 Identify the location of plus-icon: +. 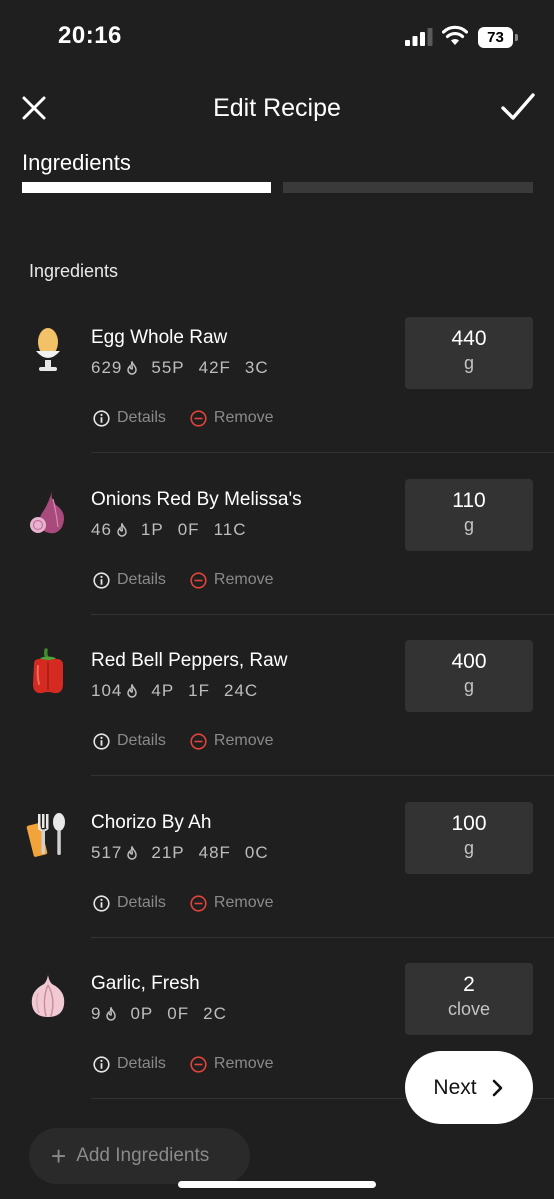
(59, 1156).